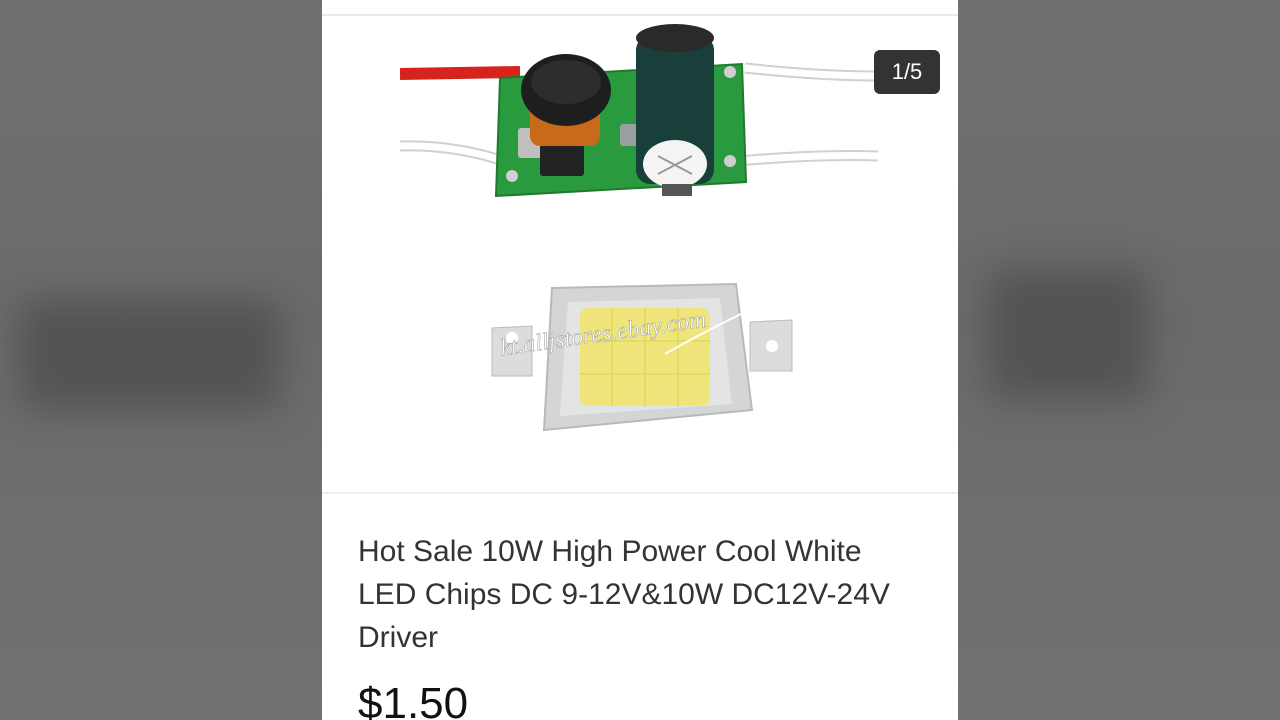 The height and width of the screenshot is (720, 1280). I want to click on top-strip, so click(640, 8).